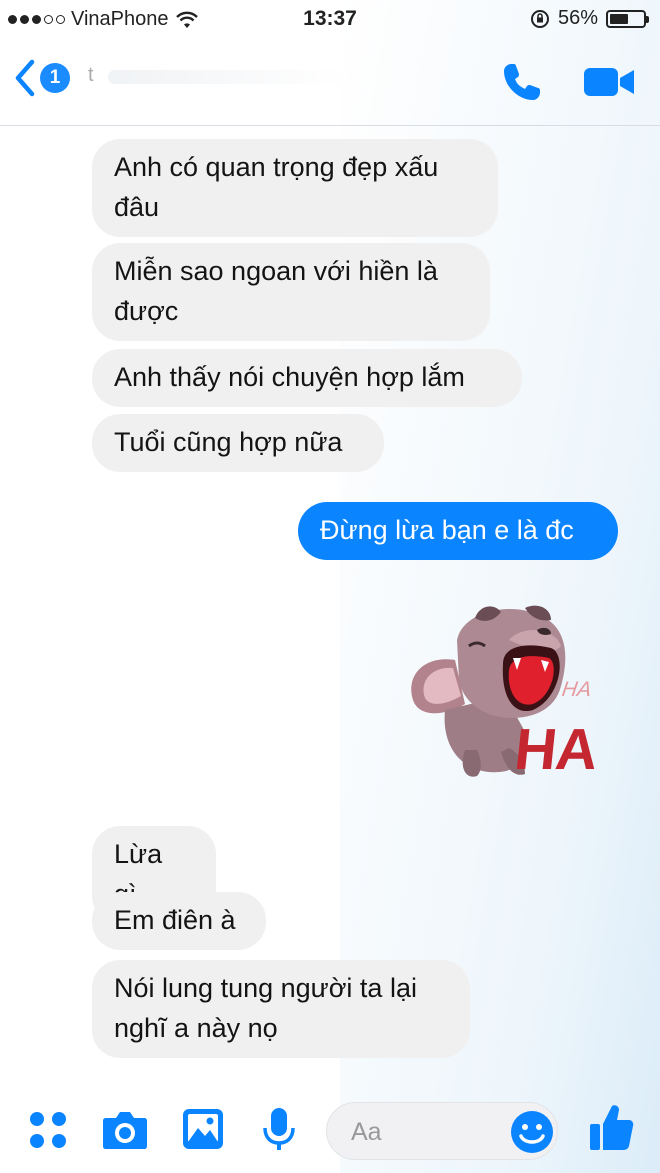  Describe the element at coordinates (556, 749) in the screenshot. I see `sticker-big-text: HA` at that location.